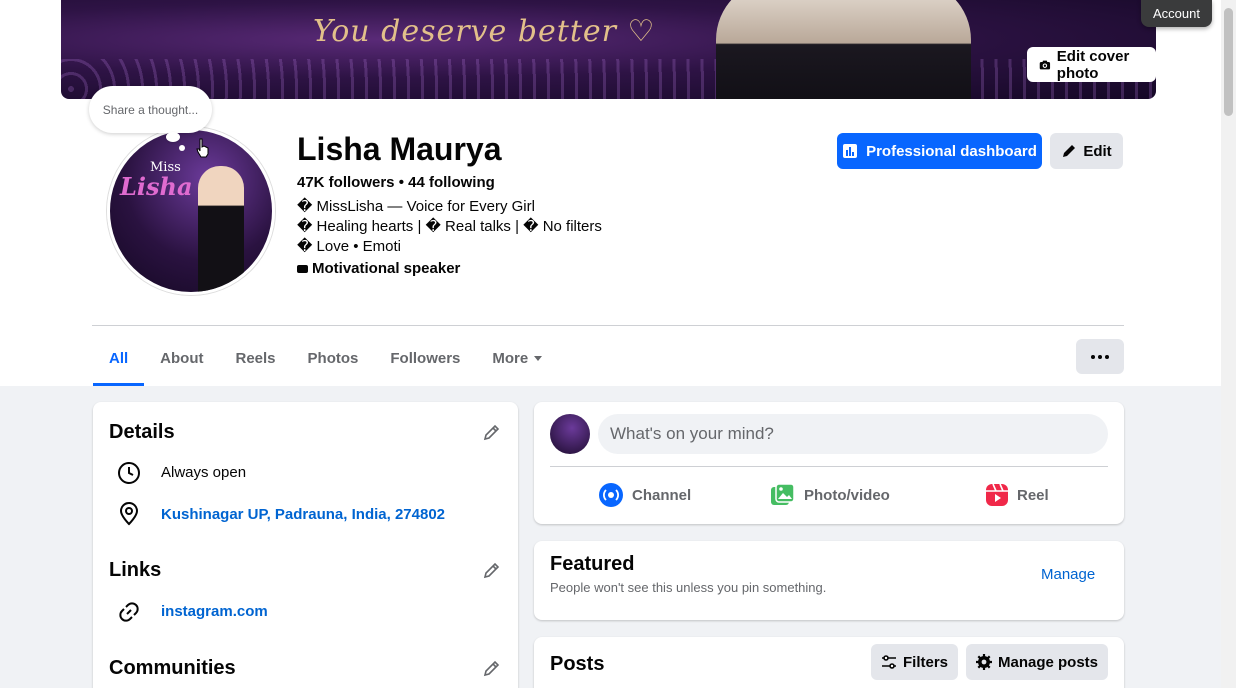  Describe the element at coordinates (492, 668) in the screenshot. I see `edit-communities-icon` at that location.